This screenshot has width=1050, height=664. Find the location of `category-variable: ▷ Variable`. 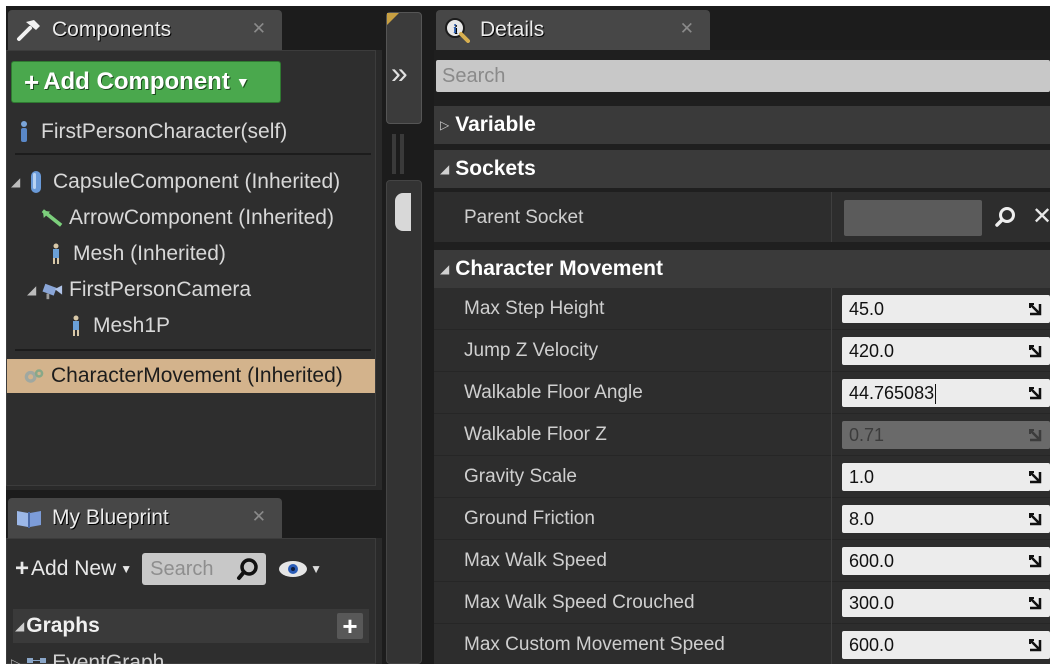

category-variable: ▷ Variable is located at coordinates (742, 125).